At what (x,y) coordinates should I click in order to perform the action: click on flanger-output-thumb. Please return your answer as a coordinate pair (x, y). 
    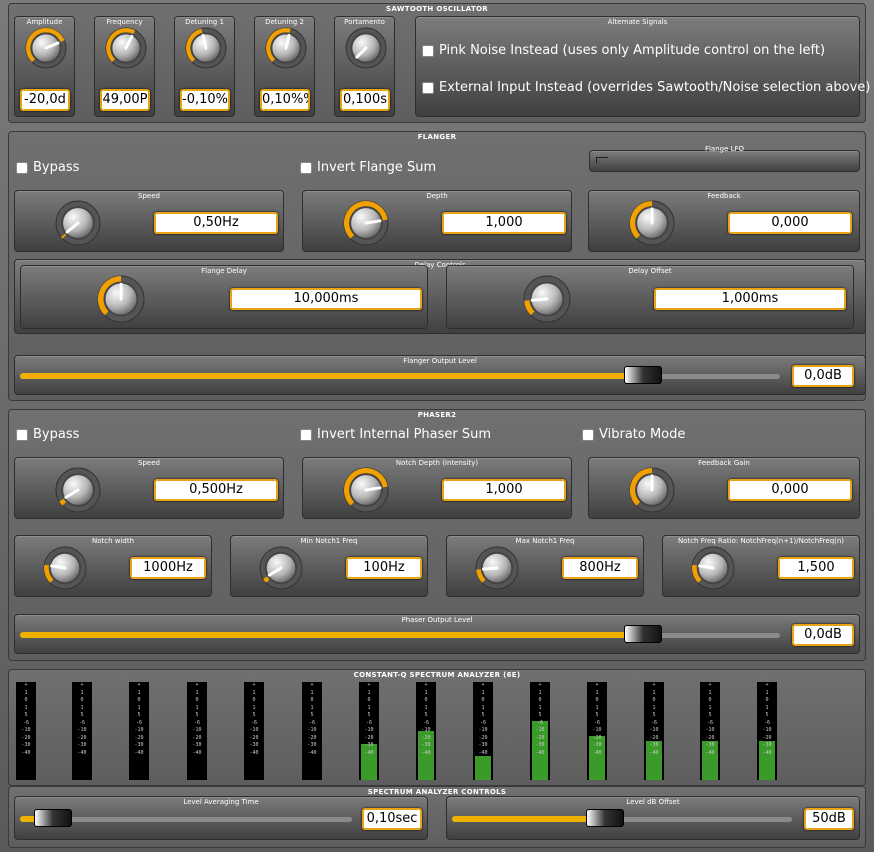
    Looking at the image, I should click on (643, 375).